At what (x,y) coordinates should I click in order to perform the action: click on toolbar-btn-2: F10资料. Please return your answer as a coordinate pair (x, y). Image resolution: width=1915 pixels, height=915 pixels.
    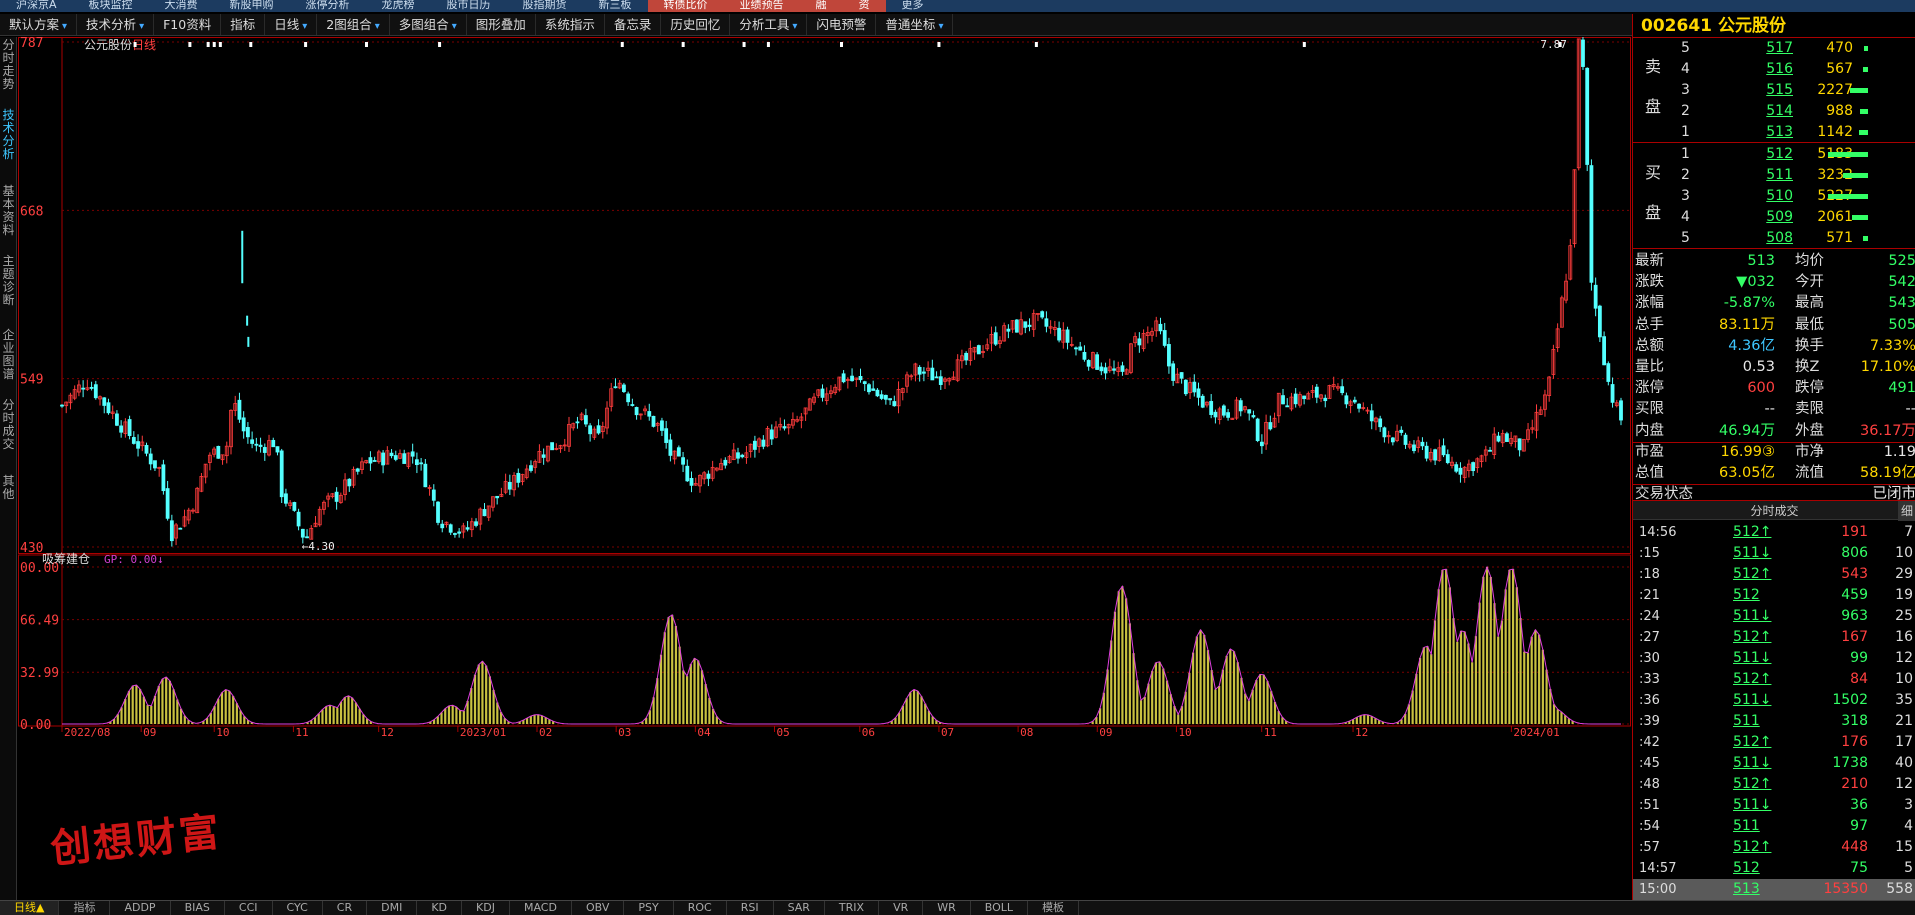
    Looking at the image, I should click on (188, 24).